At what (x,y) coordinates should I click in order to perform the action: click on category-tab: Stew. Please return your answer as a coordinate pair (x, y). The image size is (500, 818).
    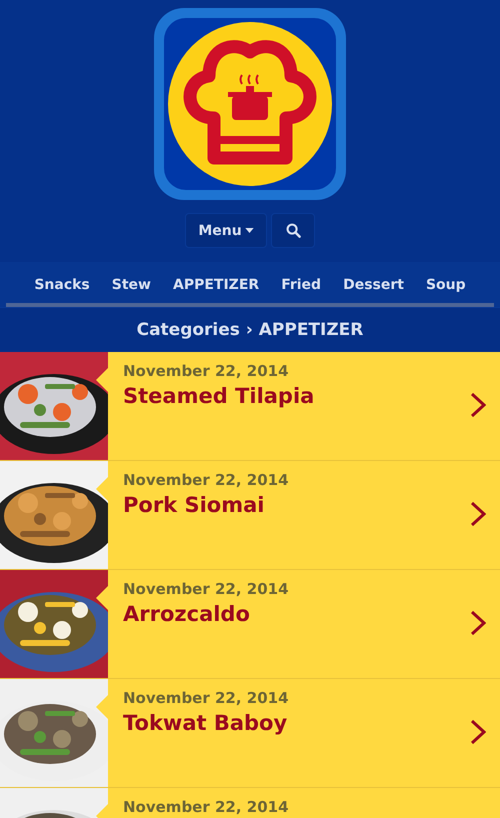
    Looking at the image, I should click on (131, 288).